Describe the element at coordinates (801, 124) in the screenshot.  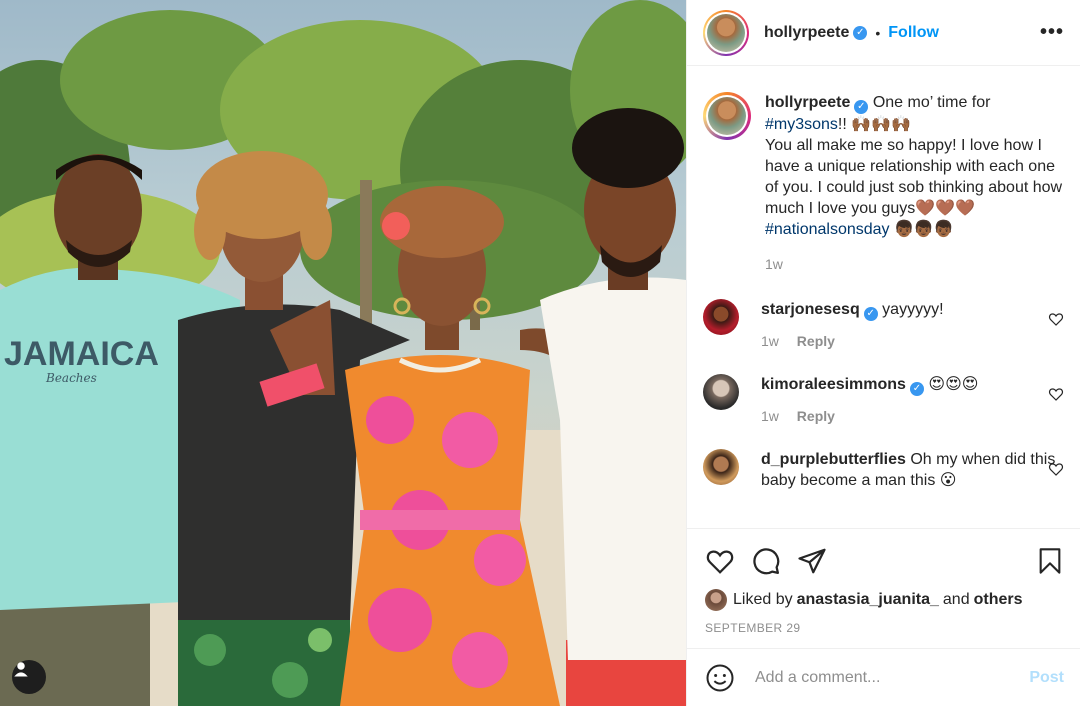
I see `hashtag-my3sons: #my3sons` at that location.